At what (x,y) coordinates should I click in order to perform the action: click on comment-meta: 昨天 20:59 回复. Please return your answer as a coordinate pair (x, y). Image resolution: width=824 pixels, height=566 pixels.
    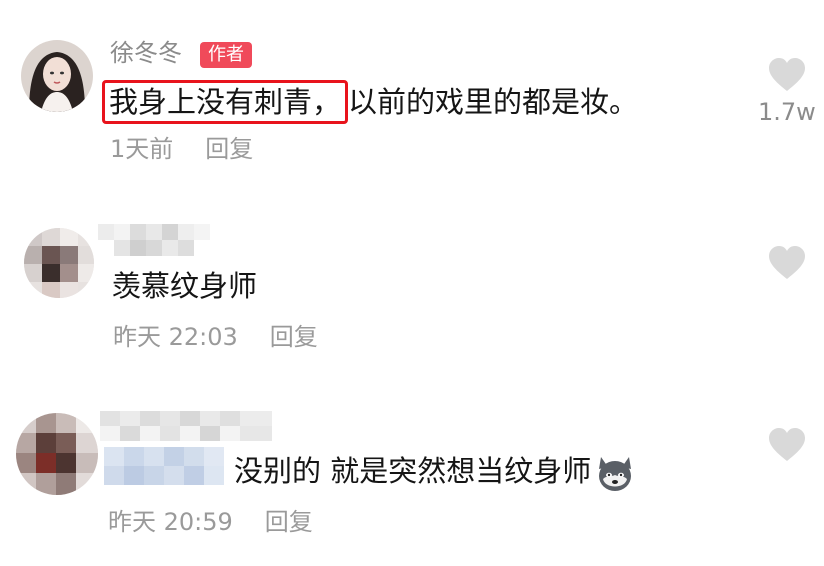
    Looking at the image, I should click on (210, 522).